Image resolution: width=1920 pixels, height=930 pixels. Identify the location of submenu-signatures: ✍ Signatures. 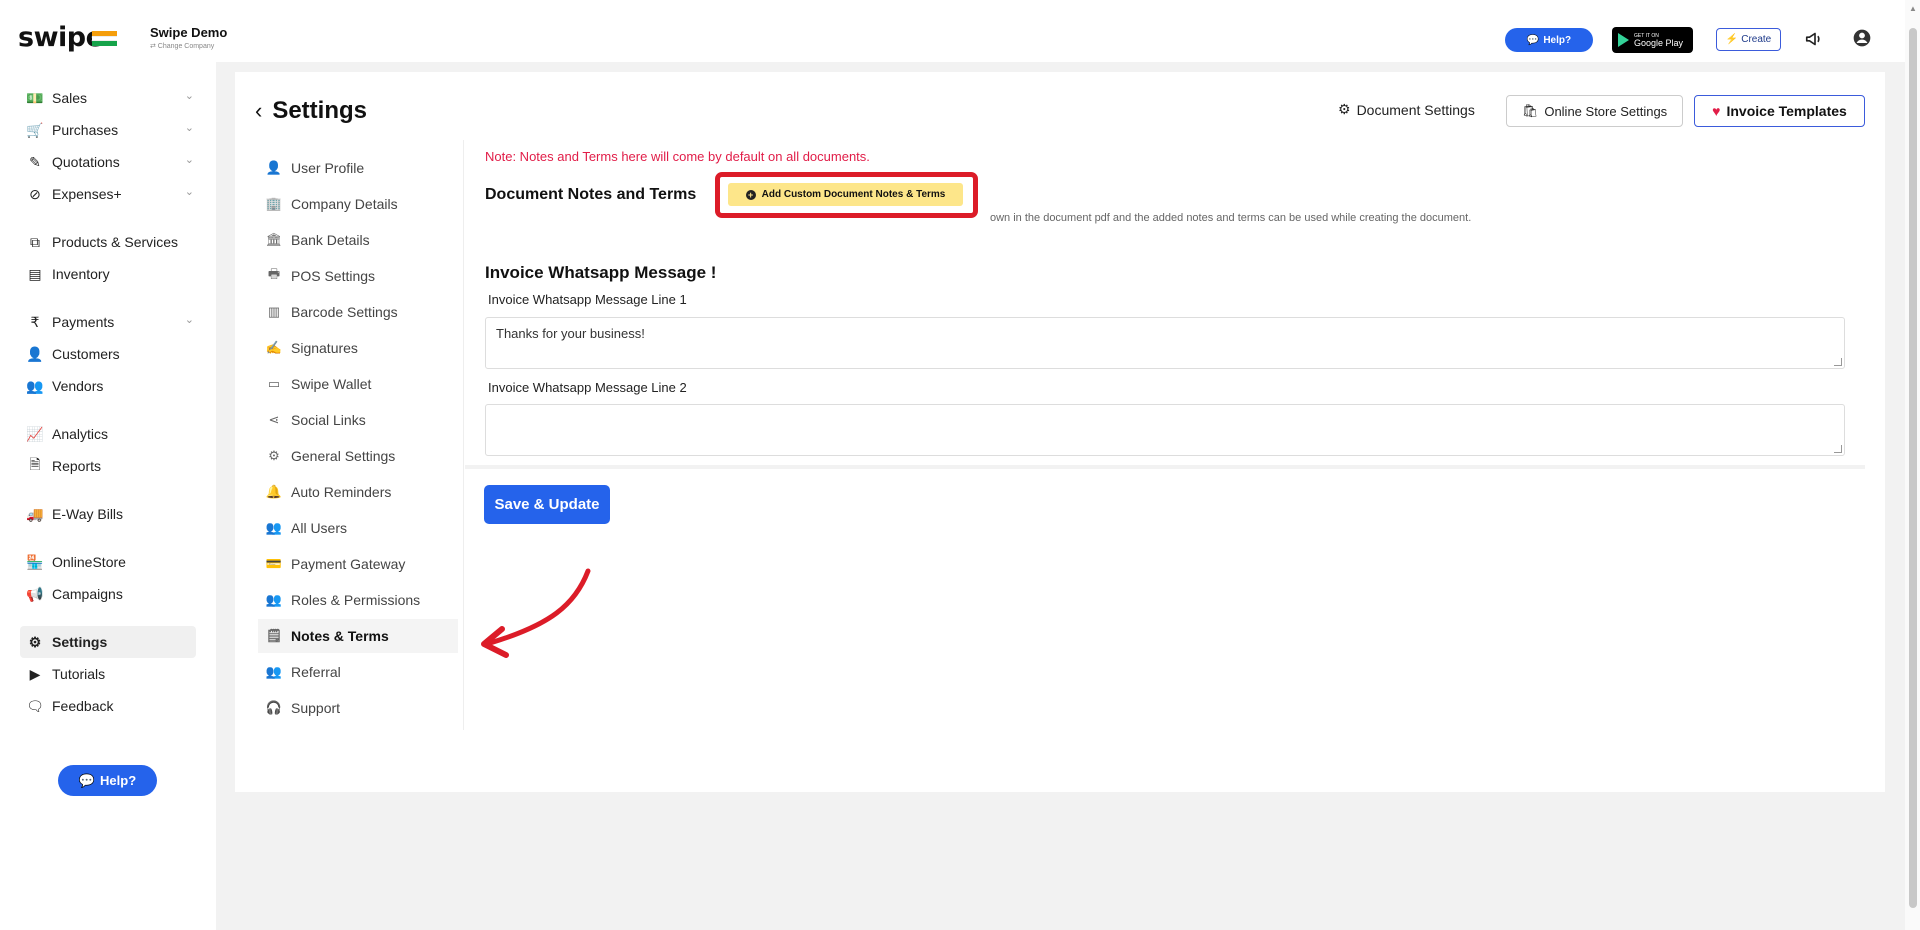
(358, 348).